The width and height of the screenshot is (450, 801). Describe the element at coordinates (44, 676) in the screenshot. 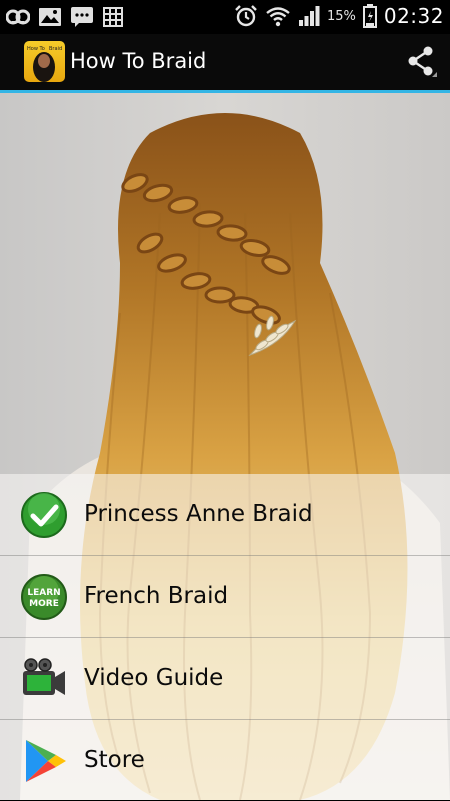

I see `video-camera-icon` at that location.